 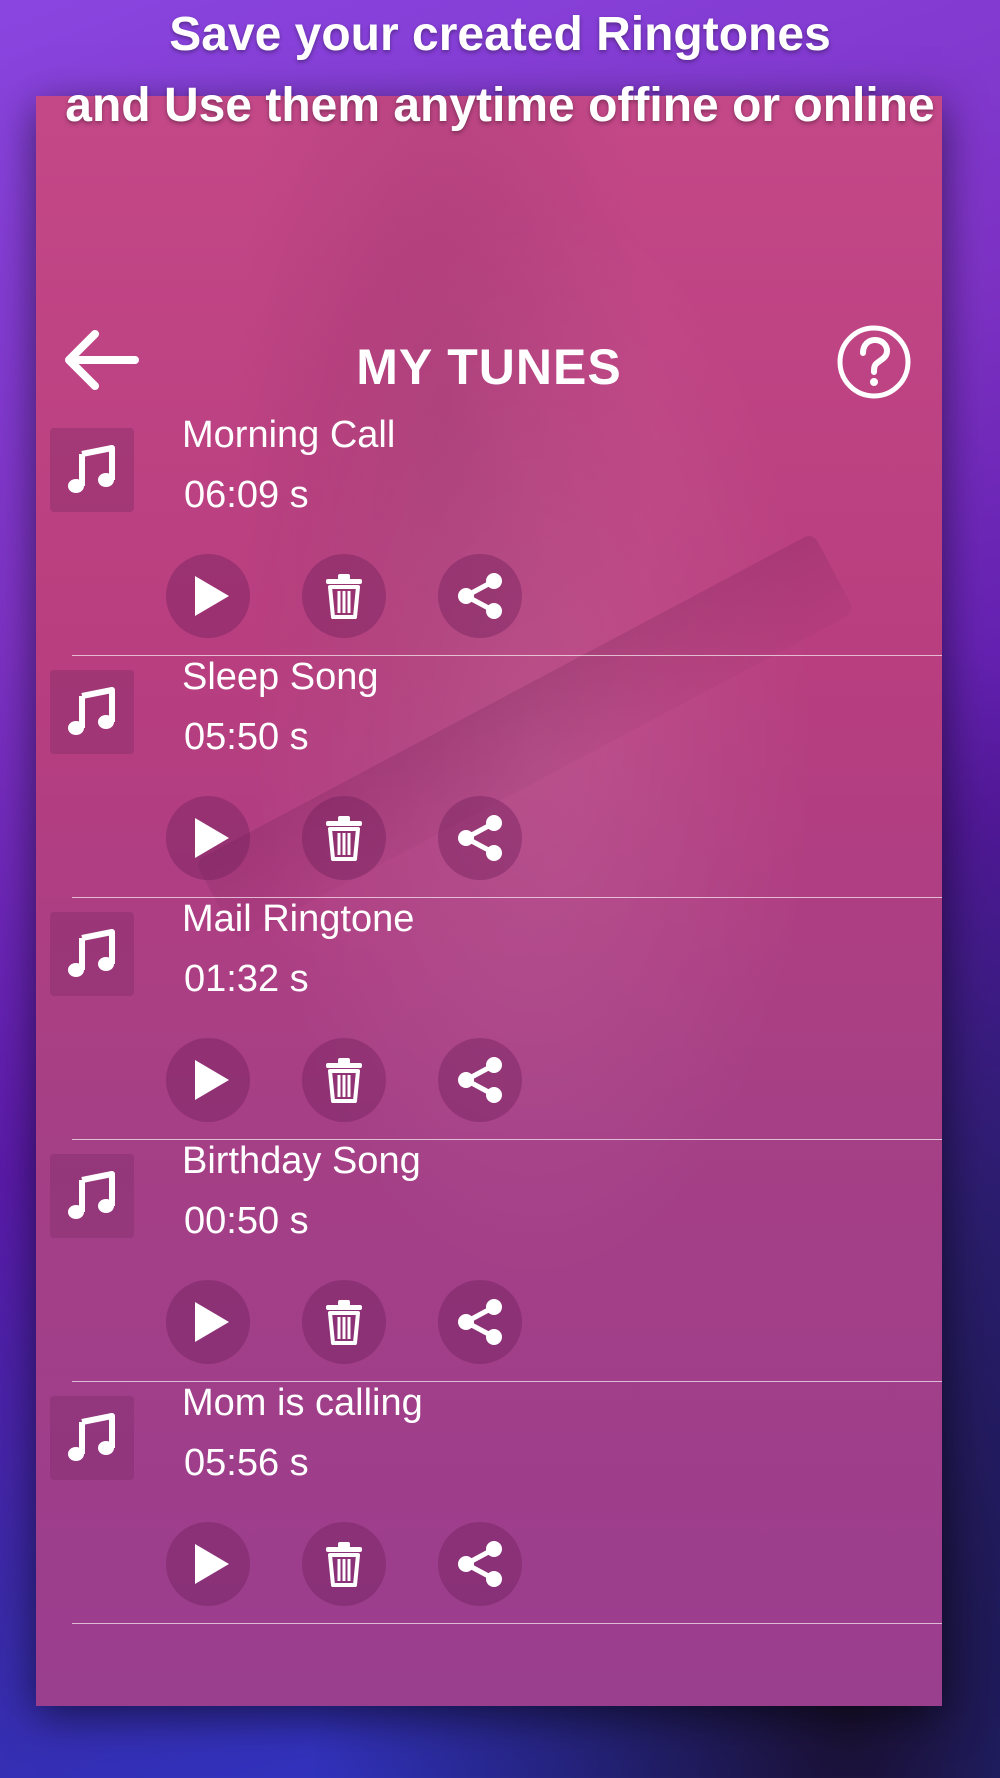 What do you see at coordinates (211, 1564) in the screenshot?
I see `play-icon` at bounding box center [211, 1564].